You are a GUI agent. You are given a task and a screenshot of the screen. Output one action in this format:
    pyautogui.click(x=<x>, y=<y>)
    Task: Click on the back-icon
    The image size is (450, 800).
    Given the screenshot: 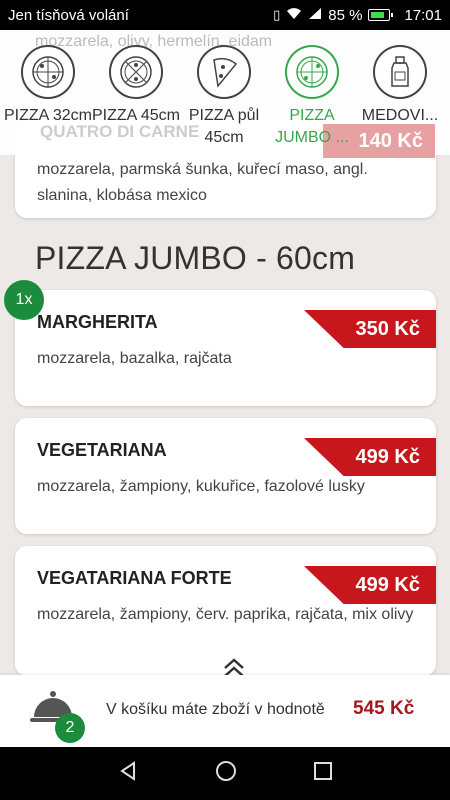 What is the action you would take?
    pyautogui.click(x=128, y=773)
    